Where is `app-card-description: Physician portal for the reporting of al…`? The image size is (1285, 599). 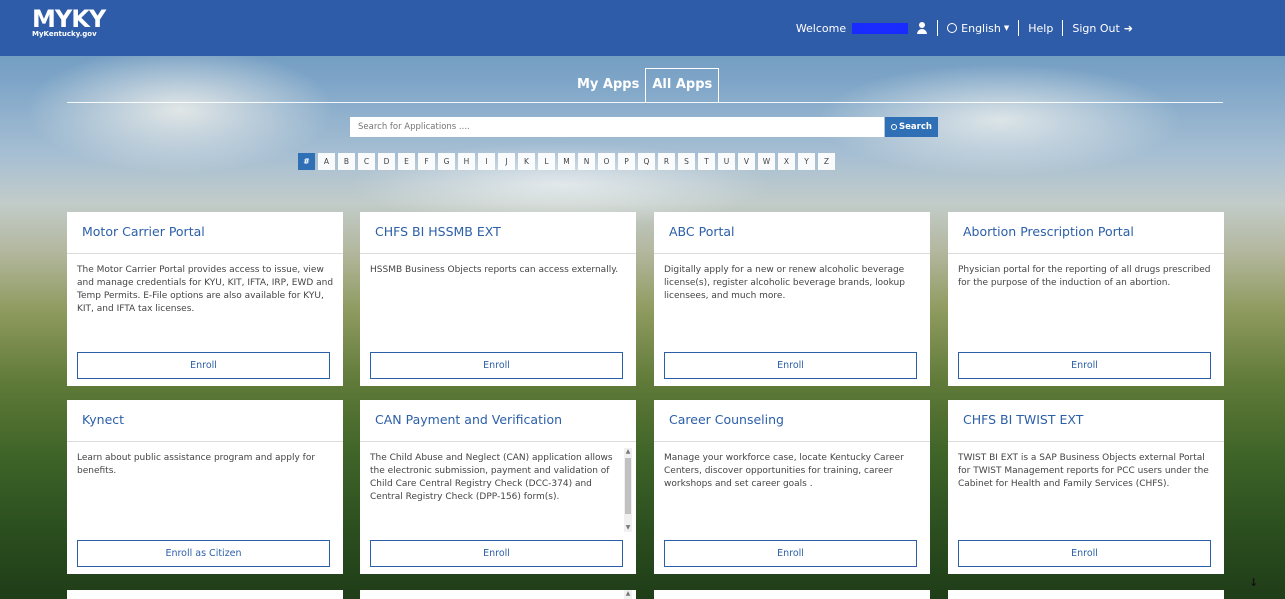
app-card-description: Physician portal for the reporting of al… is located at coordinates (1084, 276).